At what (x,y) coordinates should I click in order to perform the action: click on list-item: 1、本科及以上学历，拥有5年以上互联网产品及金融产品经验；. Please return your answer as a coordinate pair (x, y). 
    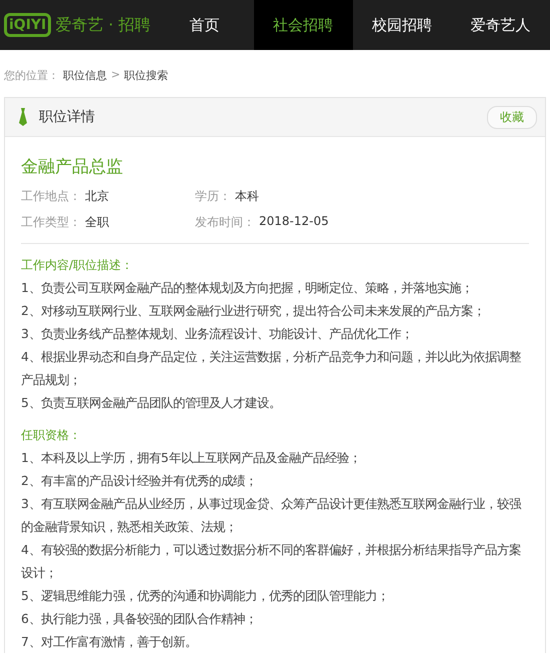
    Looking at the image, I should click on (191, 458).